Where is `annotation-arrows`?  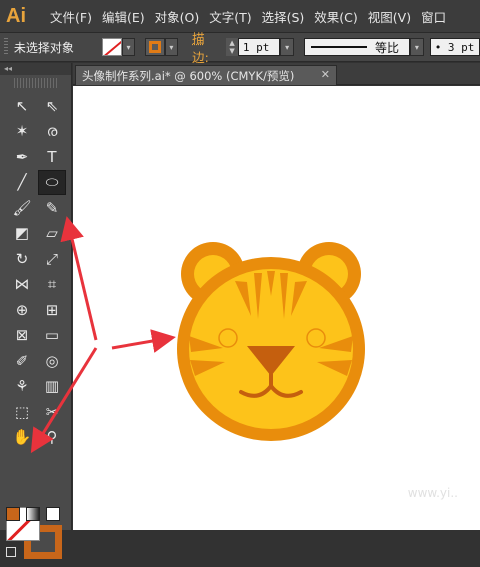 annotation-arrows is located at coordinates (103, 335).